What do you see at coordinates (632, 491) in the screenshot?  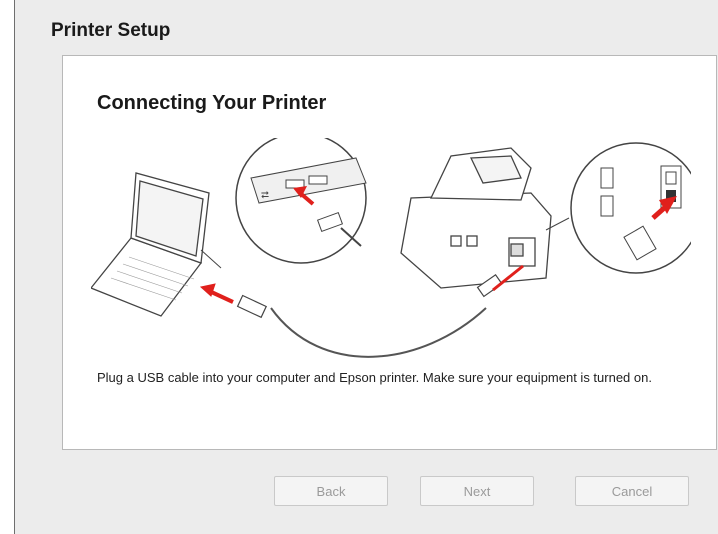 I see `cancel-button: Cancel` at bounding box center [632, 491].